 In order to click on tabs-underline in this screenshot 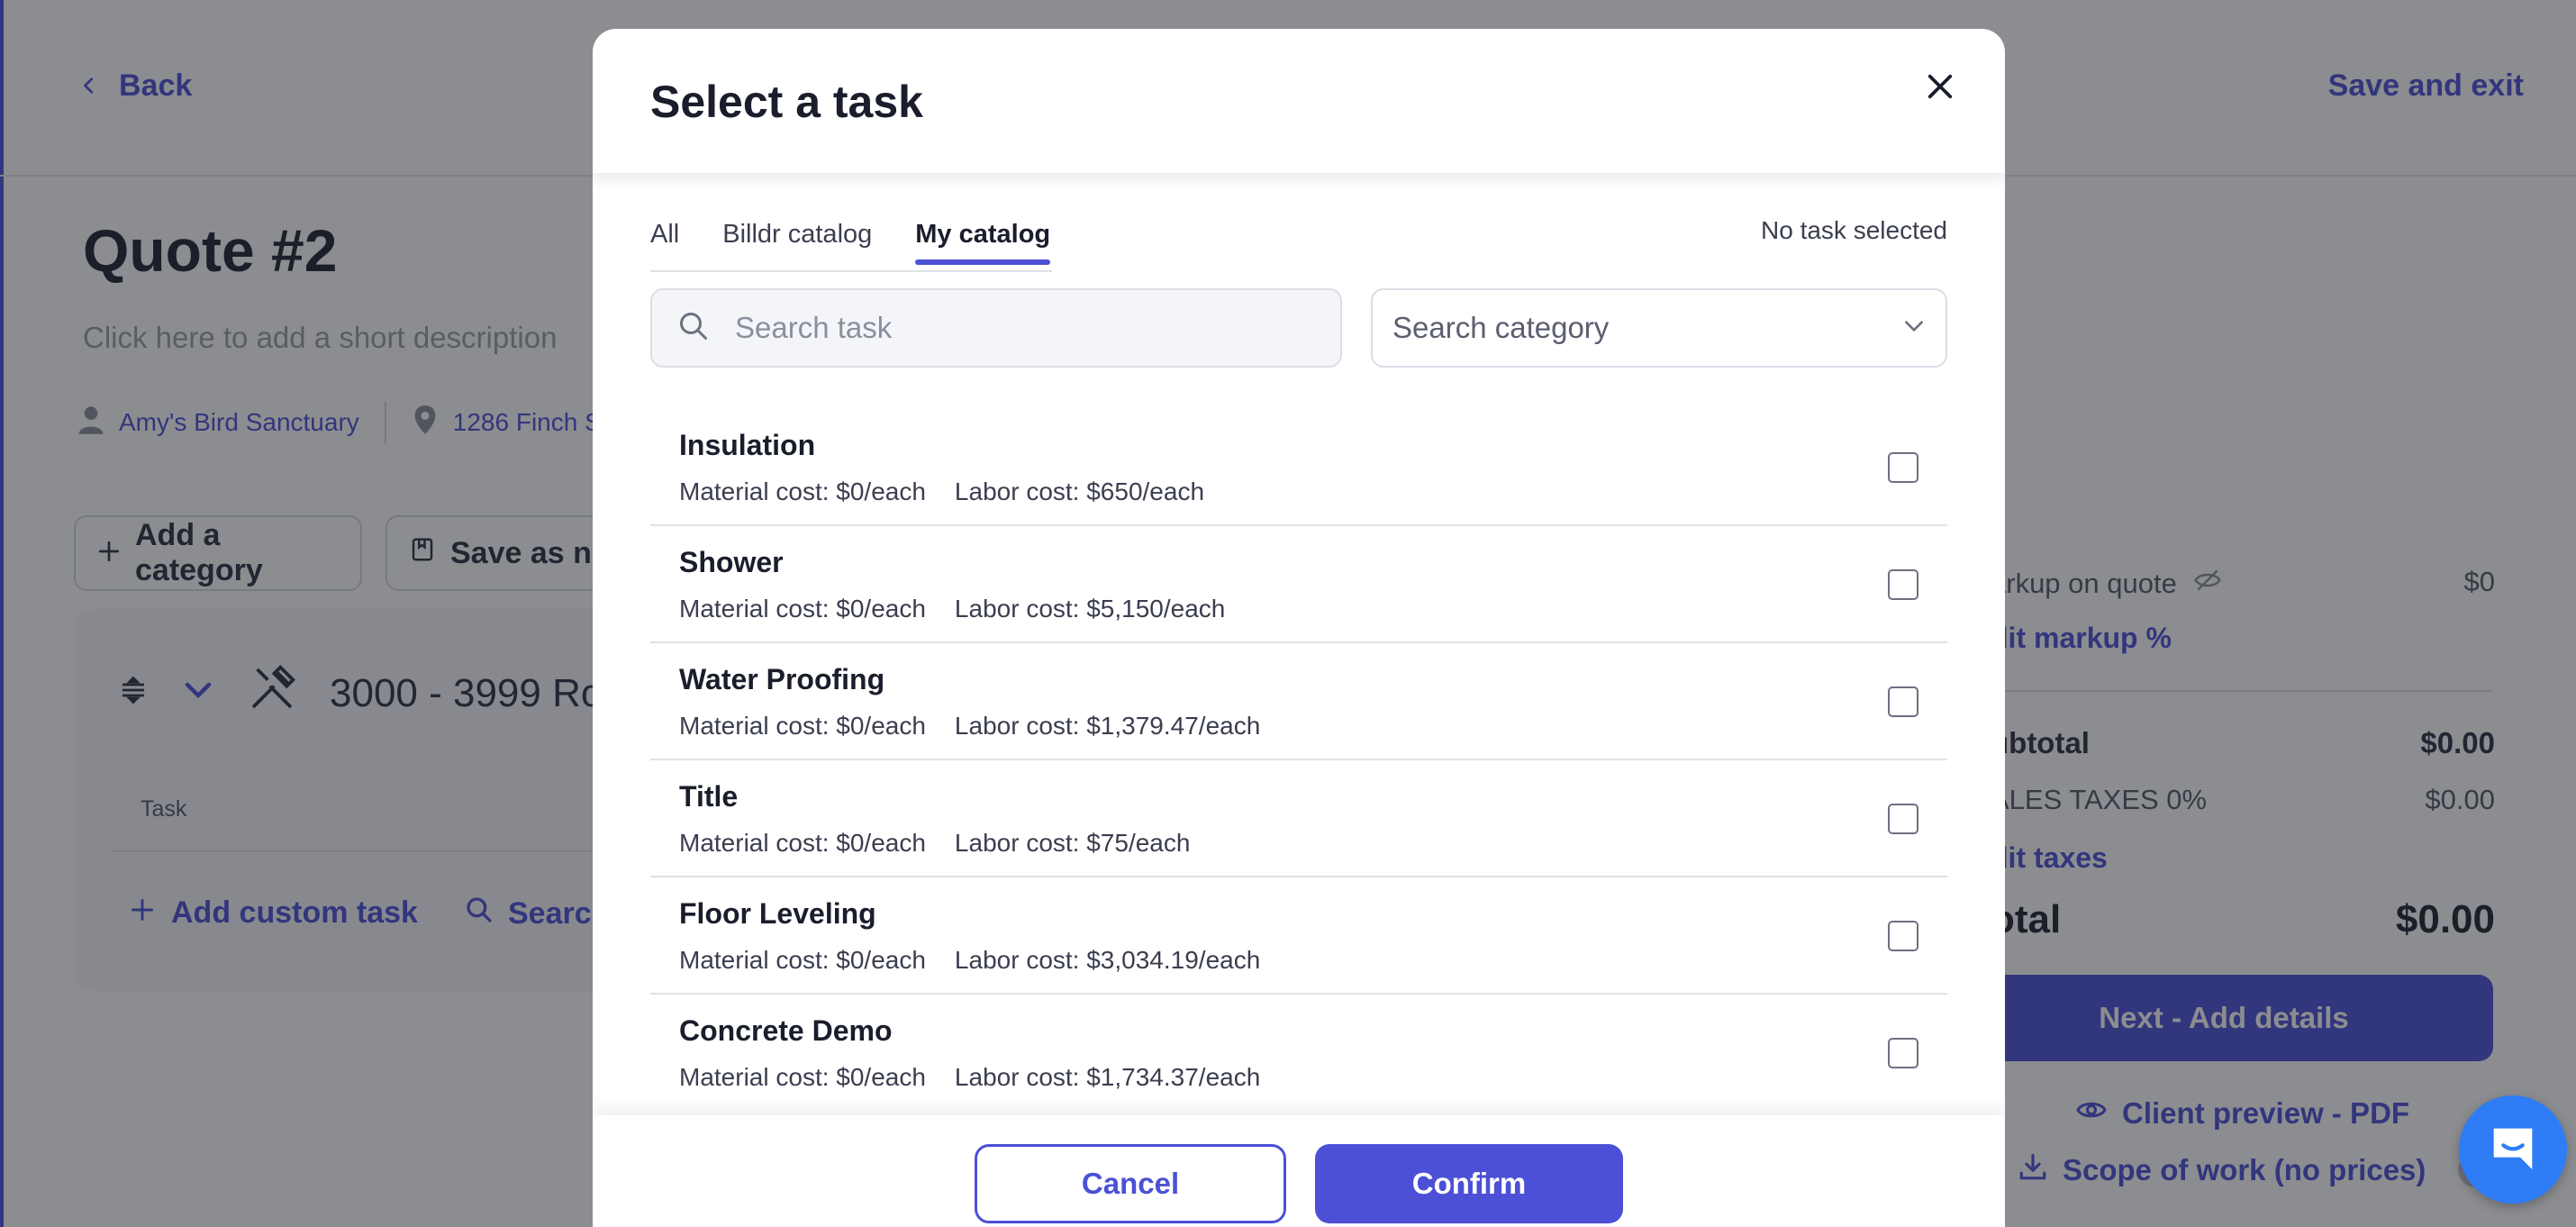, I will do `click(851, 271)`.